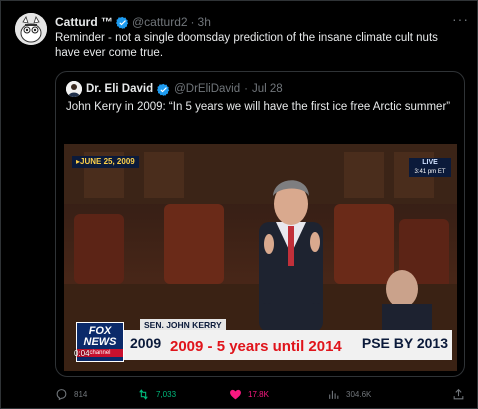  I want to click on tweet-timestamp: 3h, so click(204, 22).